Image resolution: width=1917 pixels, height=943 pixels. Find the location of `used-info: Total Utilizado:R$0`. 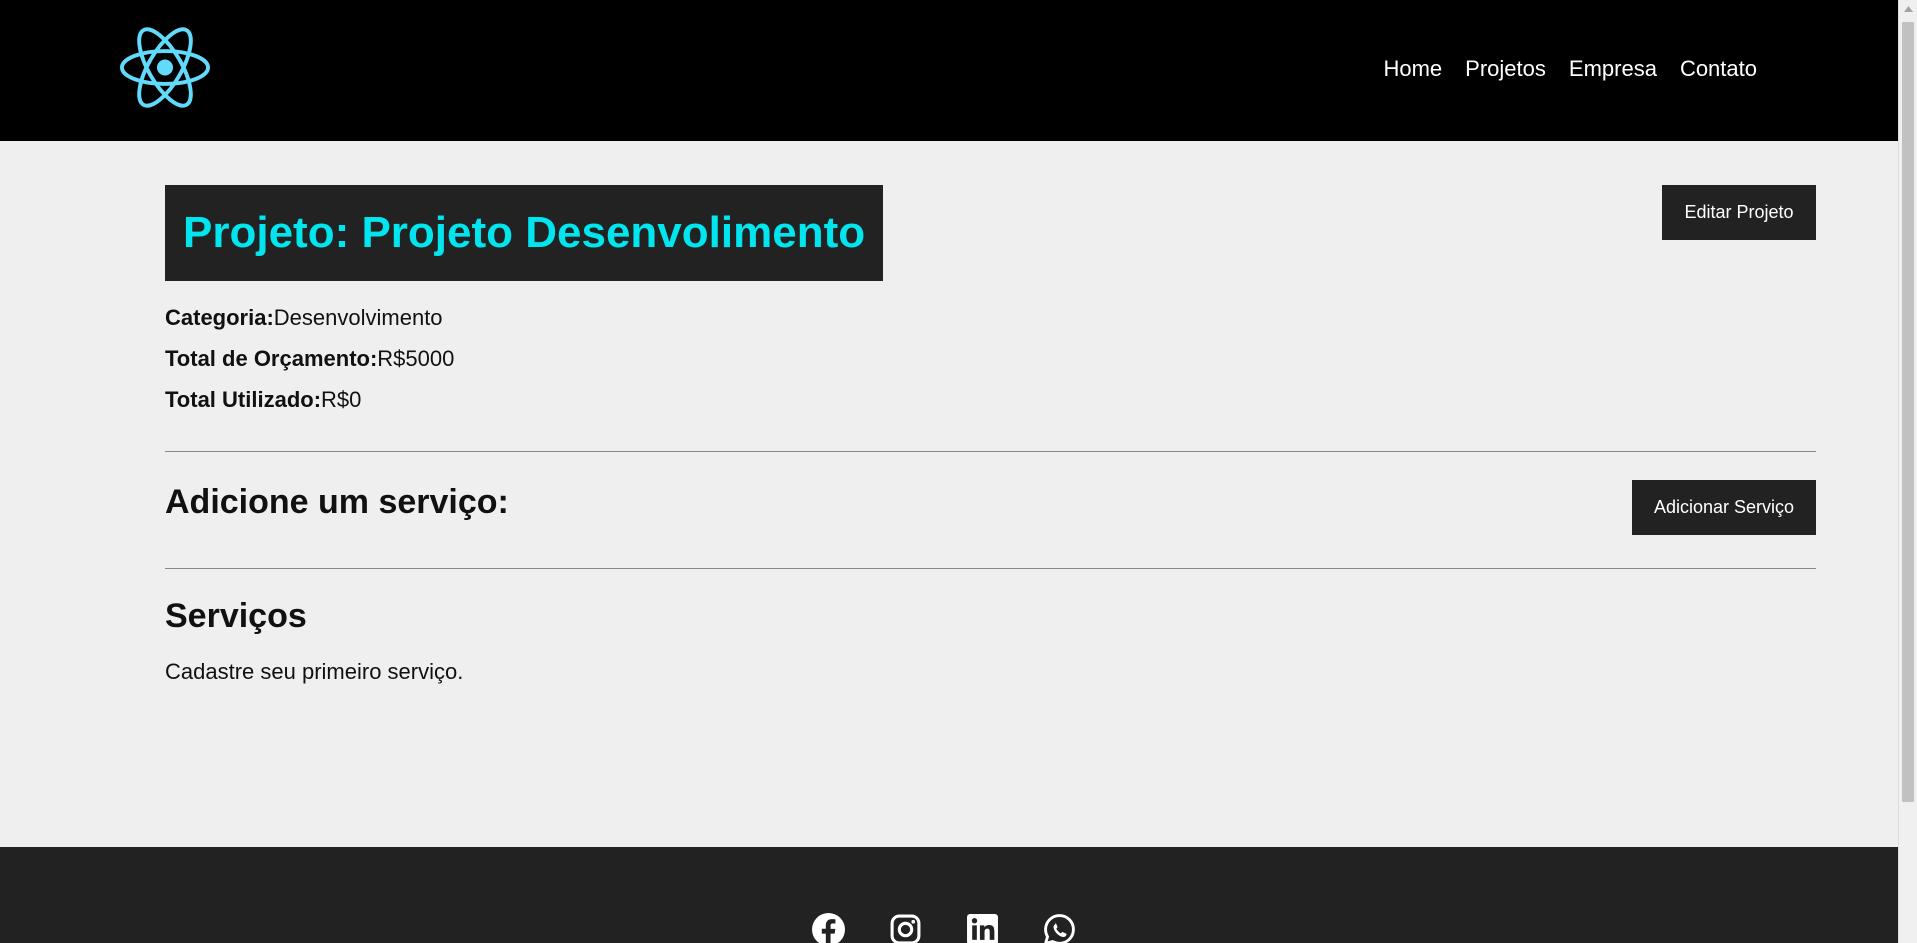

used-info: Total Utilizado:R$0 is located at coordinates (263, 400).